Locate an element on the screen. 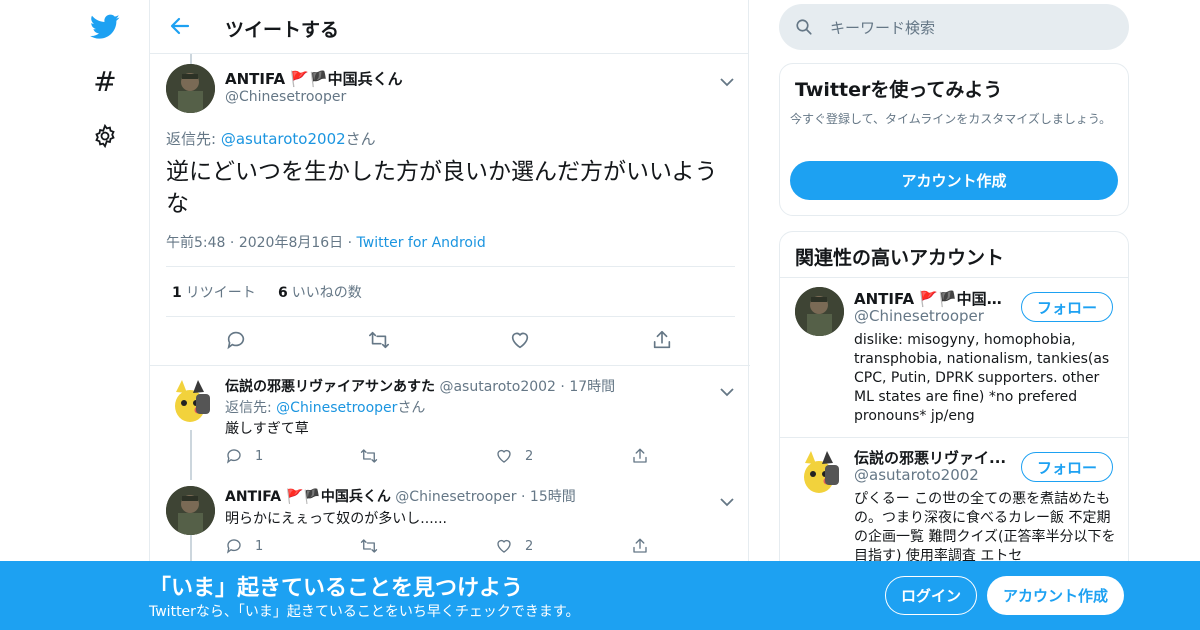  tweet-time: 17時間 is located at coordinates (592, 387).